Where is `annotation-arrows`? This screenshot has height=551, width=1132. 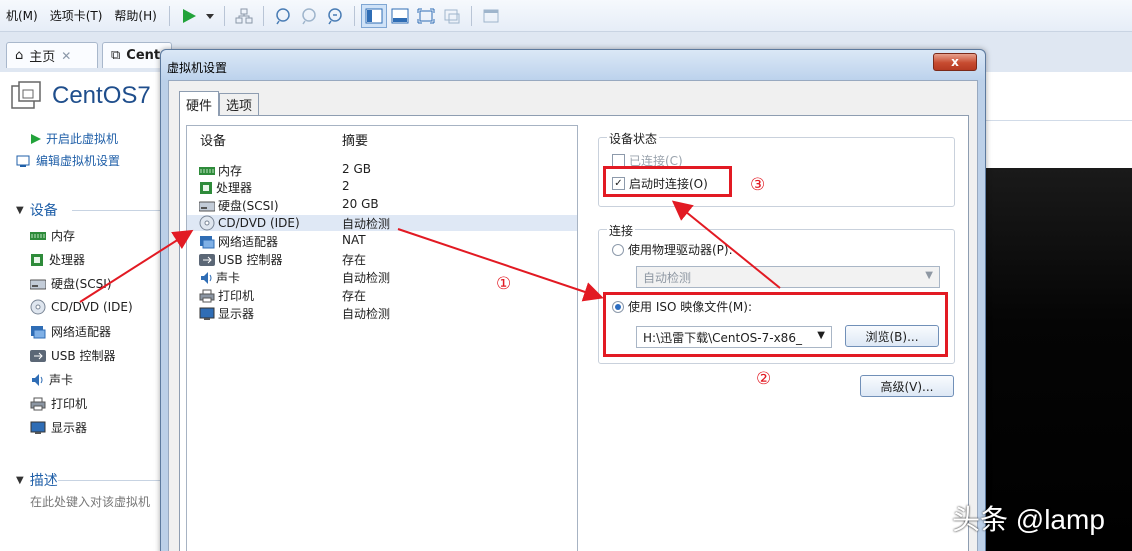 annotation-arrows is located at coordinates (430, 251).